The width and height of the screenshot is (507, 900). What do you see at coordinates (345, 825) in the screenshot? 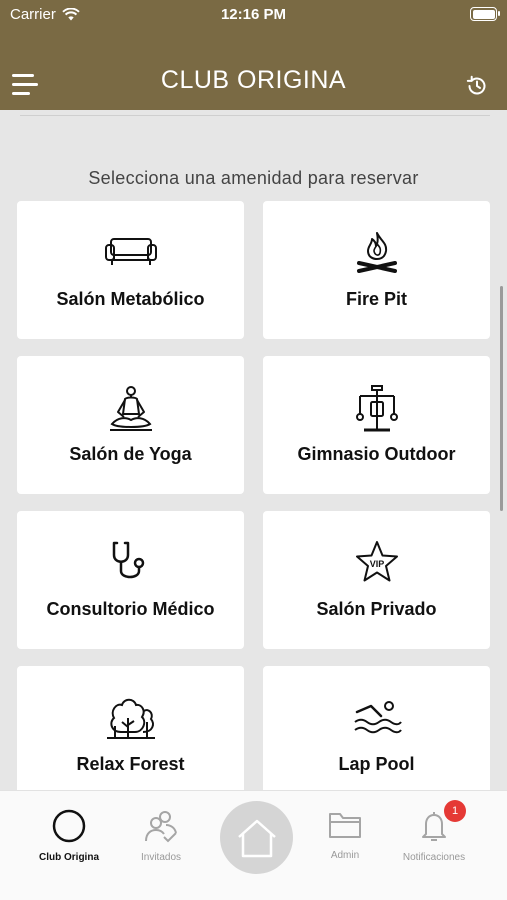
I see `folder-icon` at bounding box center [345, 825].